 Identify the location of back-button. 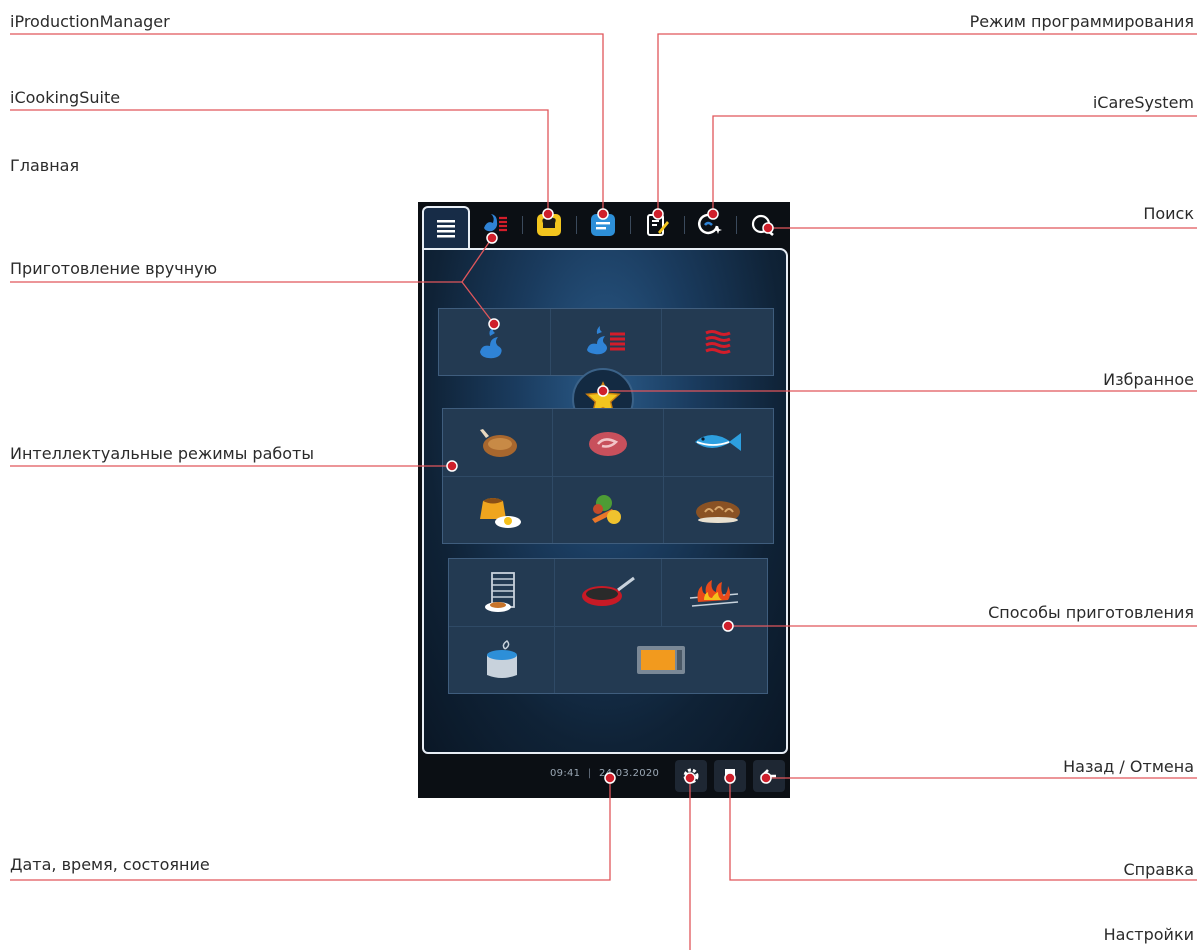
(769, 776).